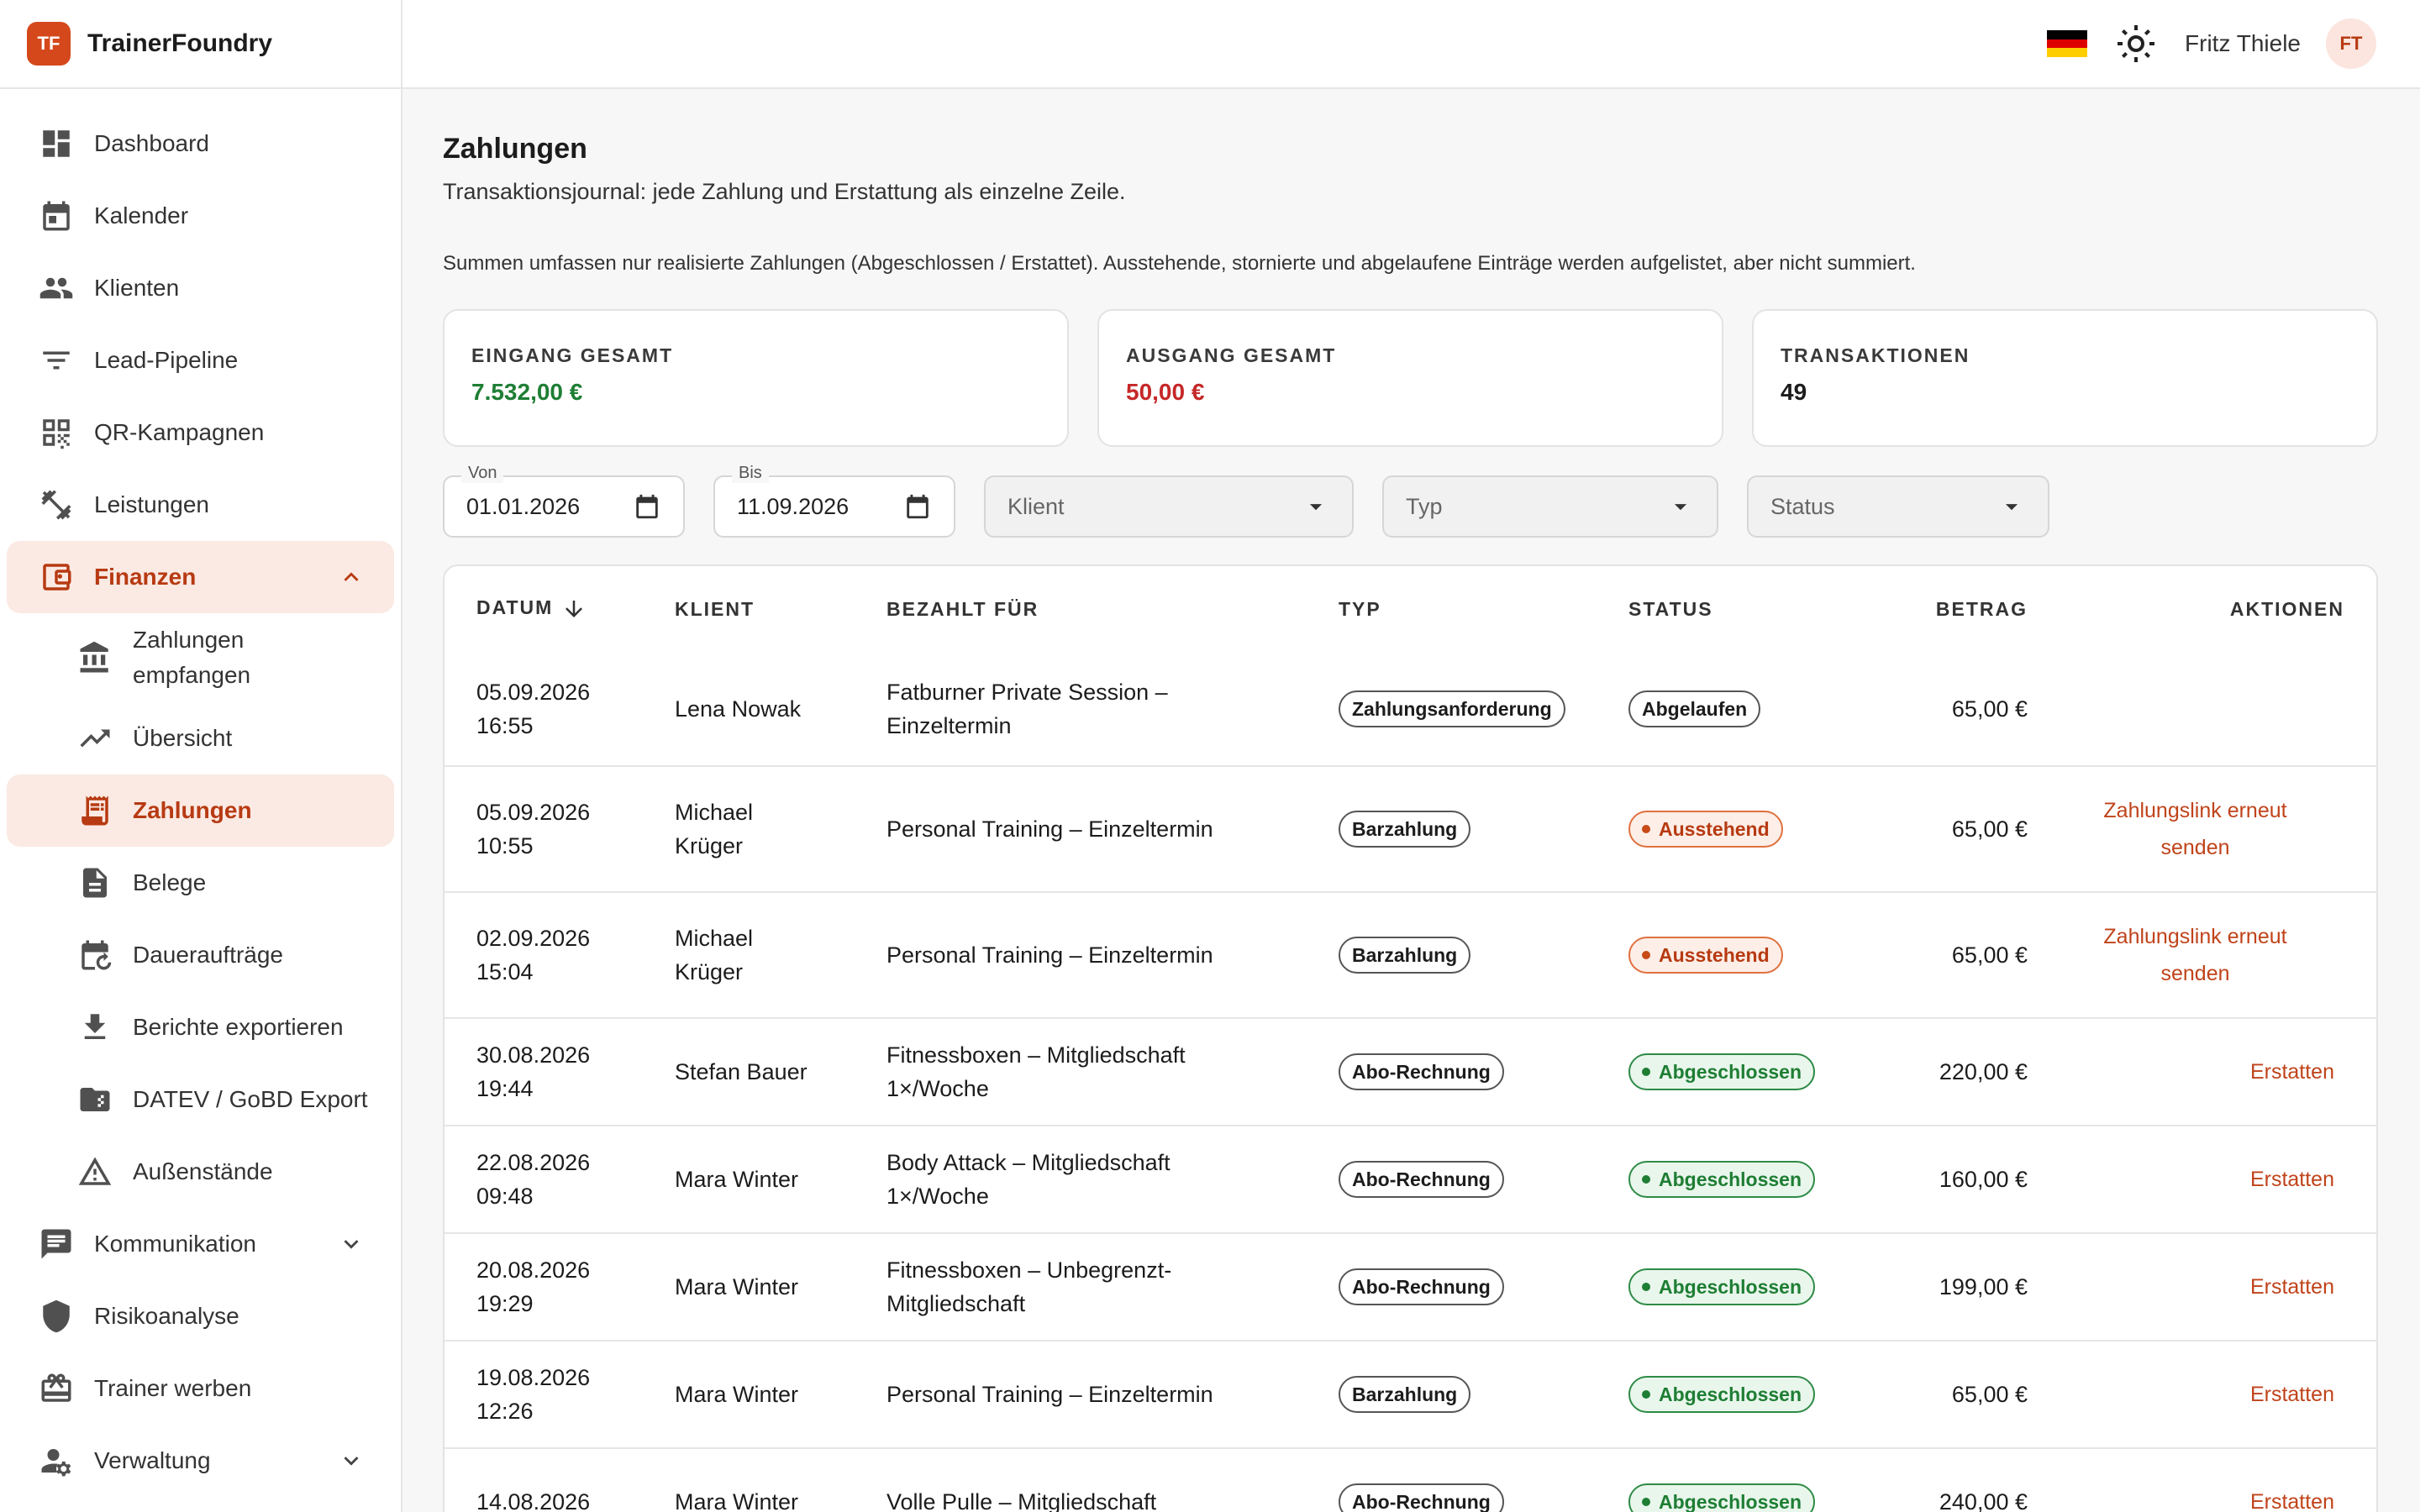  I want to click on sidebar-item-qr-kampagnen: QR-Kampagnen, so click(200, 432).